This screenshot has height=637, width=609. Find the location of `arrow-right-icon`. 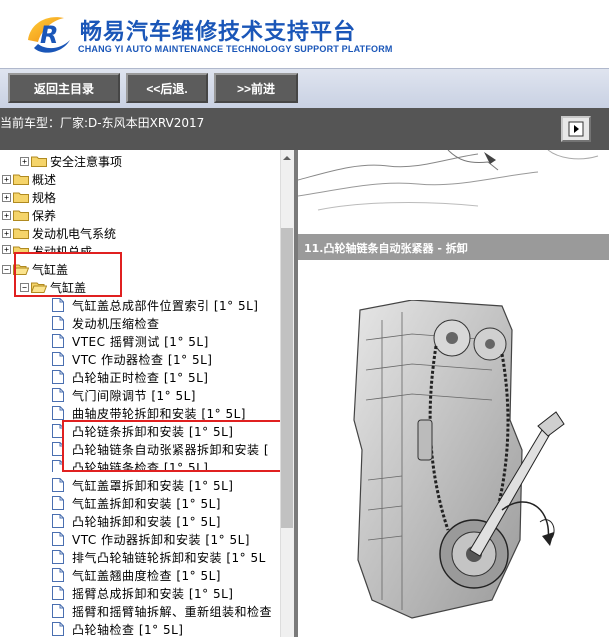

arrow-right-icon is located at coordinates (576, 129).